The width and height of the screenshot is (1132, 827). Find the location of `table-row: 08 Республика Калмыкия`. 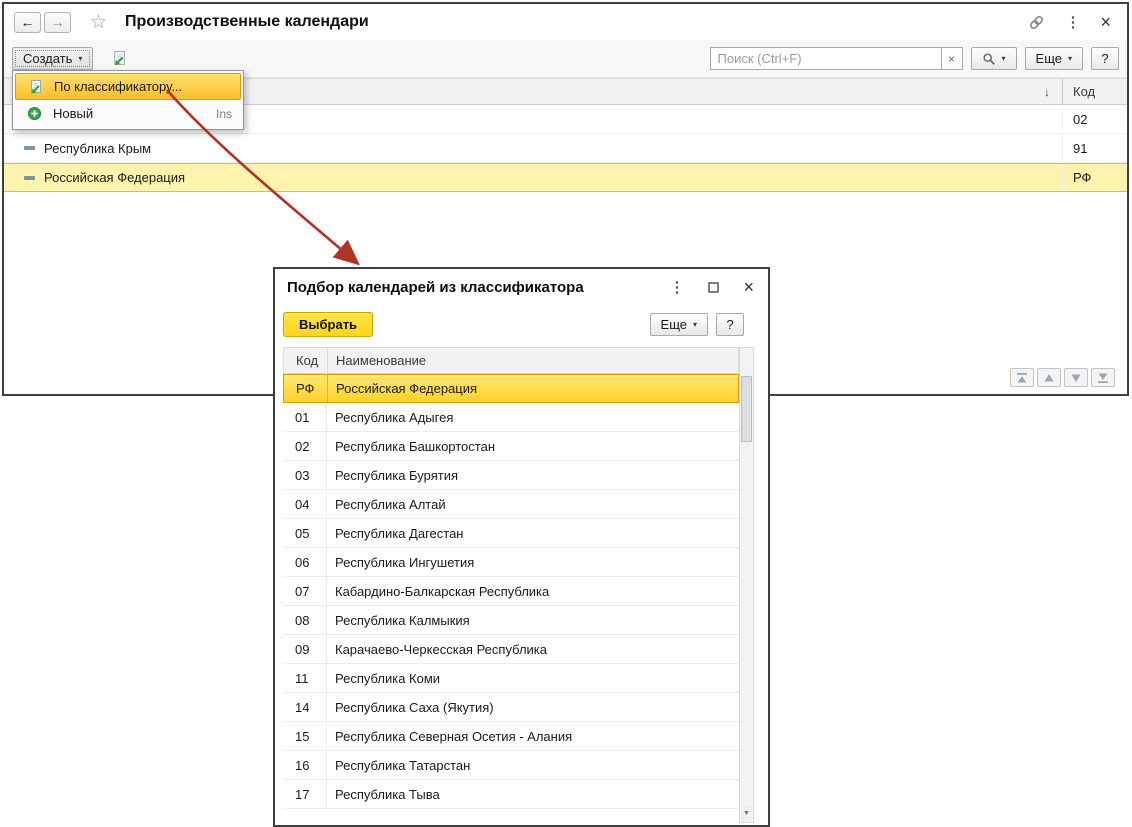

table-row: 08 Республика Калмыкия is located at coordinates (511, 620).